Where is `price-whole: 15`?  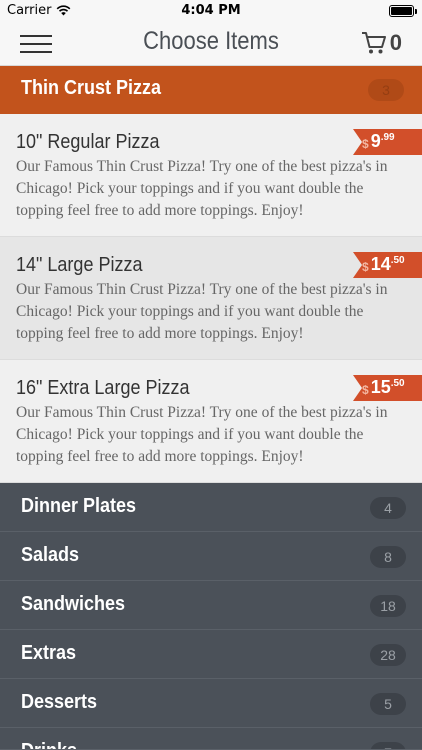
price-whole: 15 is located at coordinates (380, 387).